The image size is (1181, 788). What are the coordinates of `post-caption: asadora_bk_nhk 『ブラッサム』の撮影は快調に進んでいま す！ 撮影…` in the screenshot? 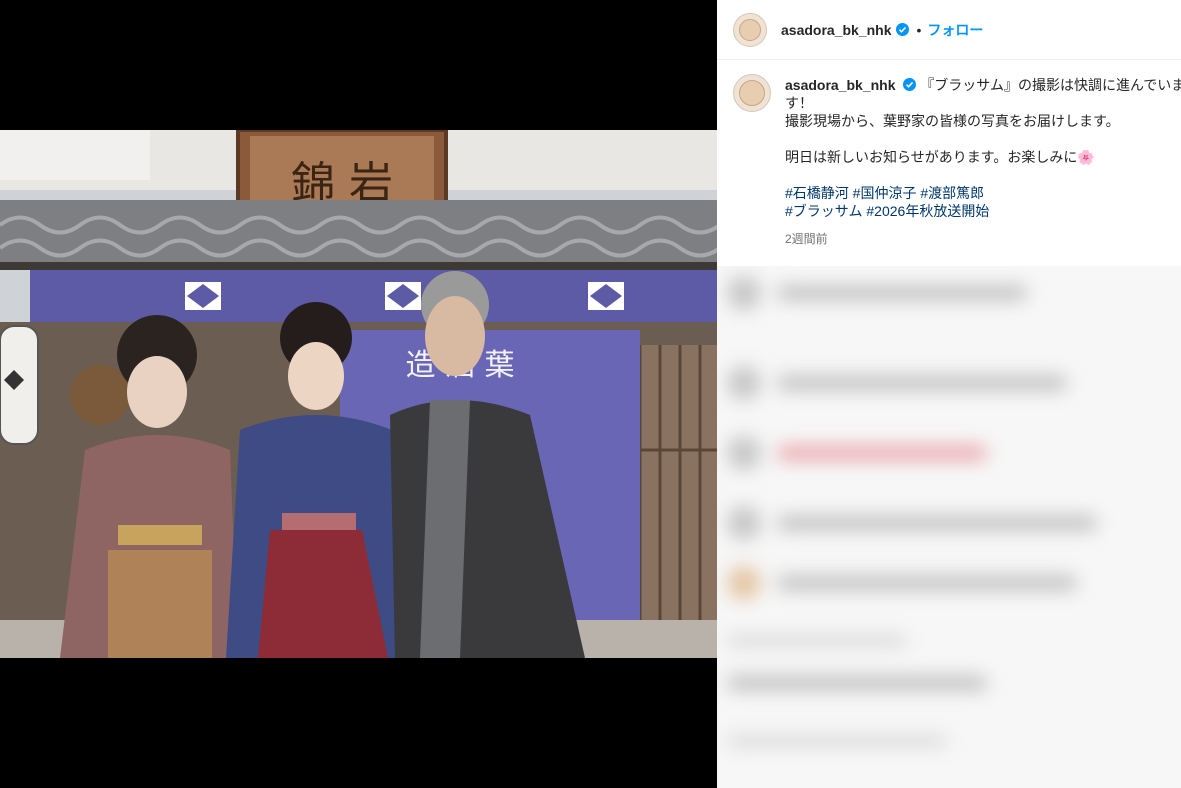 It's located at (949, 163).